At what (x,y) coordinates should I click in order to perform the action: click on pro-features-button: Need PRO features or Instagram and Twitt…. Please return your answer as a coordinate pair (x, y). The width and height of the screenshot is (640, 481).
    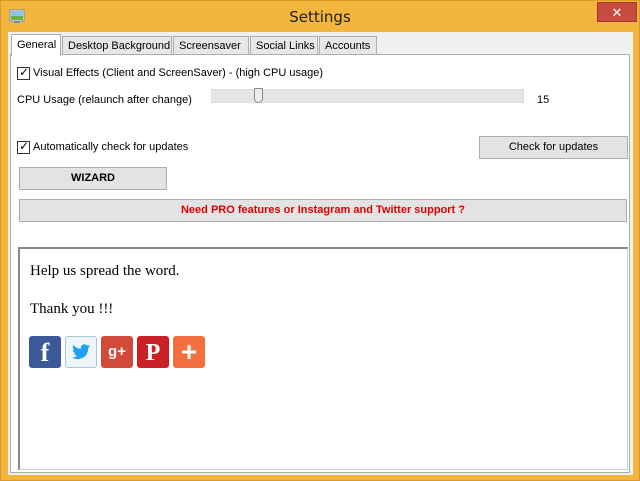
    Looking at the image, I should click on (323, 210).